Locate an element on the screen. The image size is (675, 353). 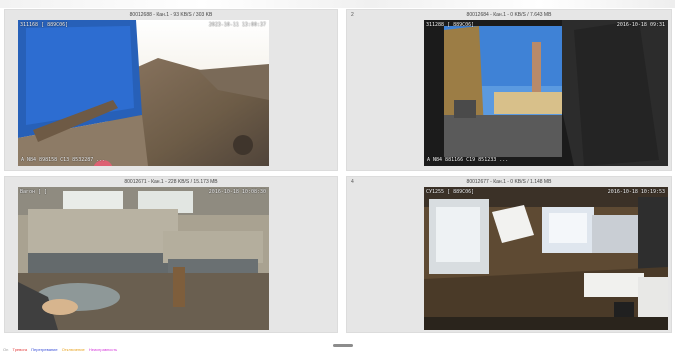
panel-resize-handle is located at coordinates (343, 345).